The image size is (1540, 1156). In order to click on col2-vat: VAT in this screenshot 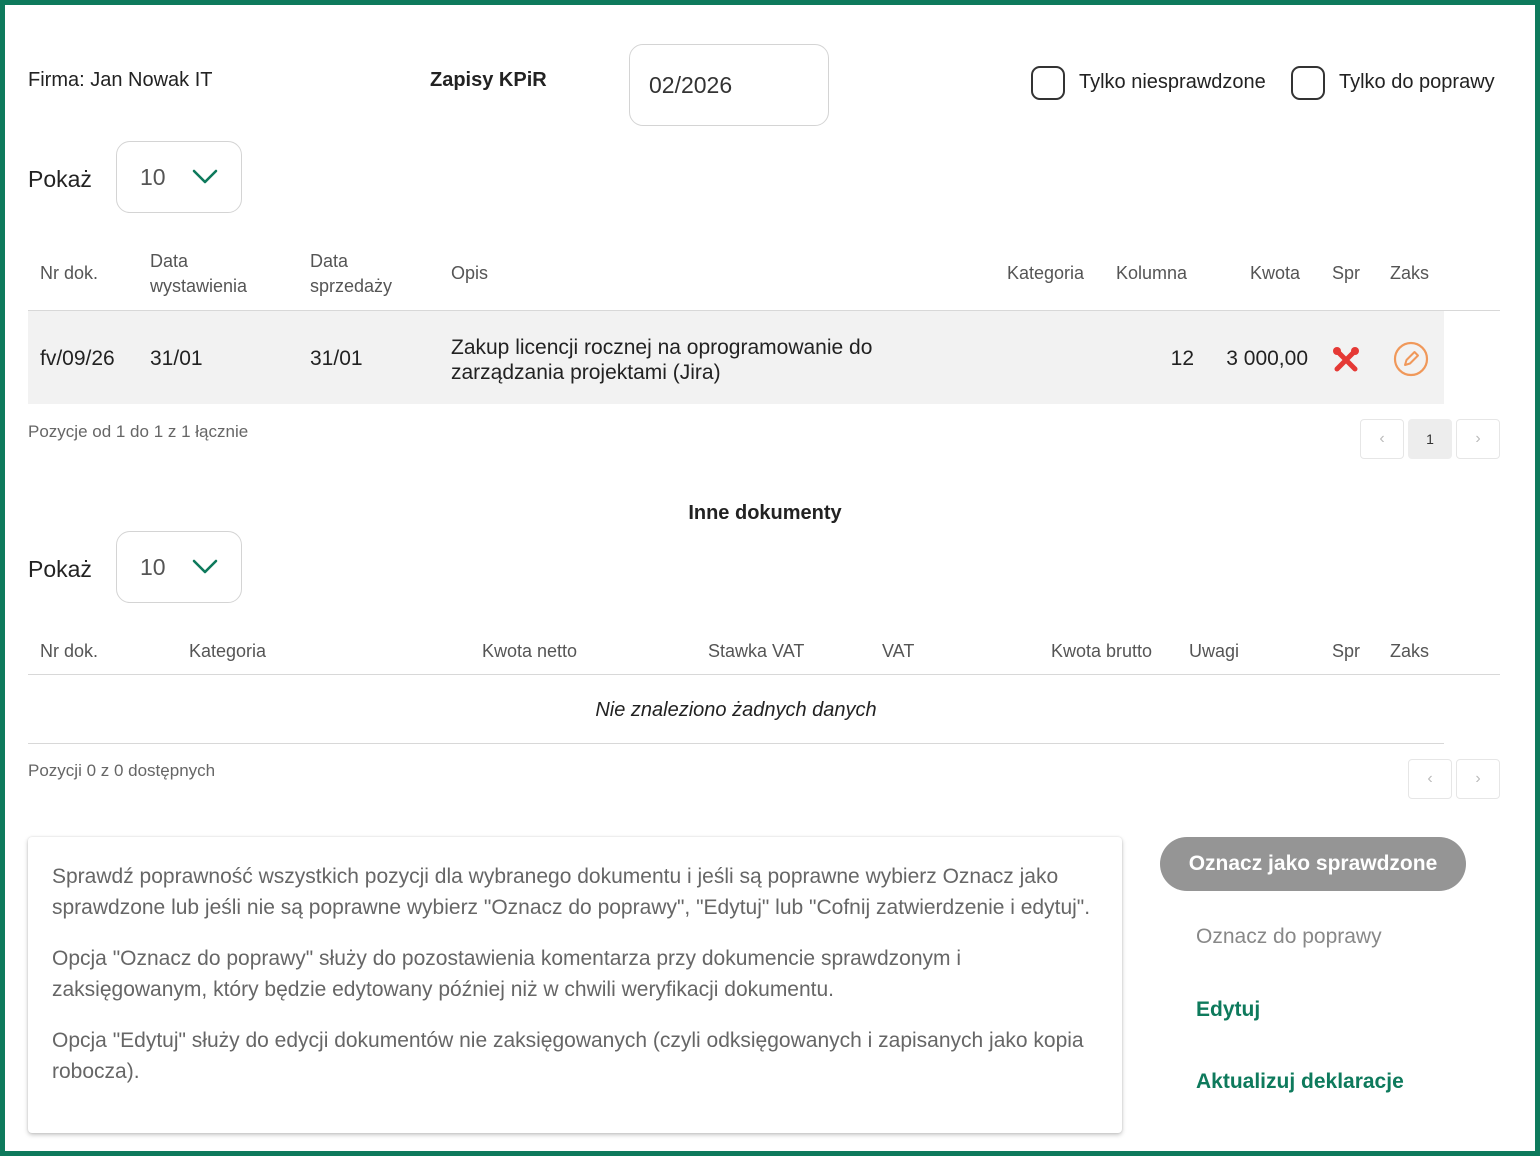, I will do `click(898, 651)`.